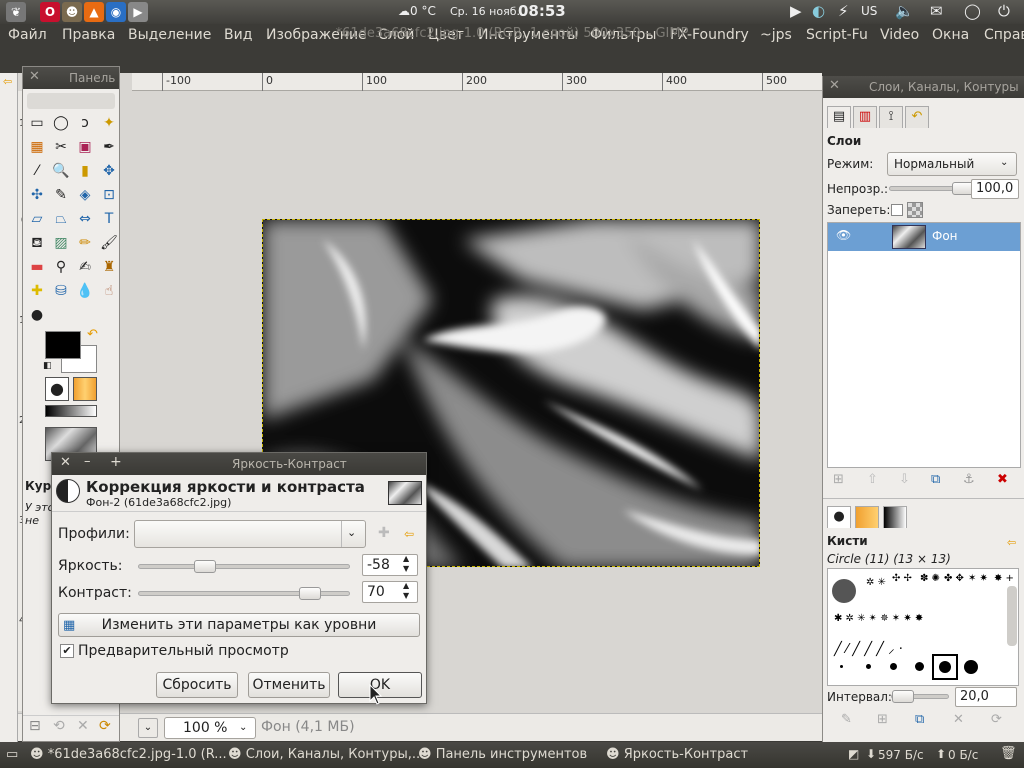  What do you see at coordinates (891, 117) in the screenshot?
I see `paths-tab-icon: ⟟` at bounding box center [891, 117].